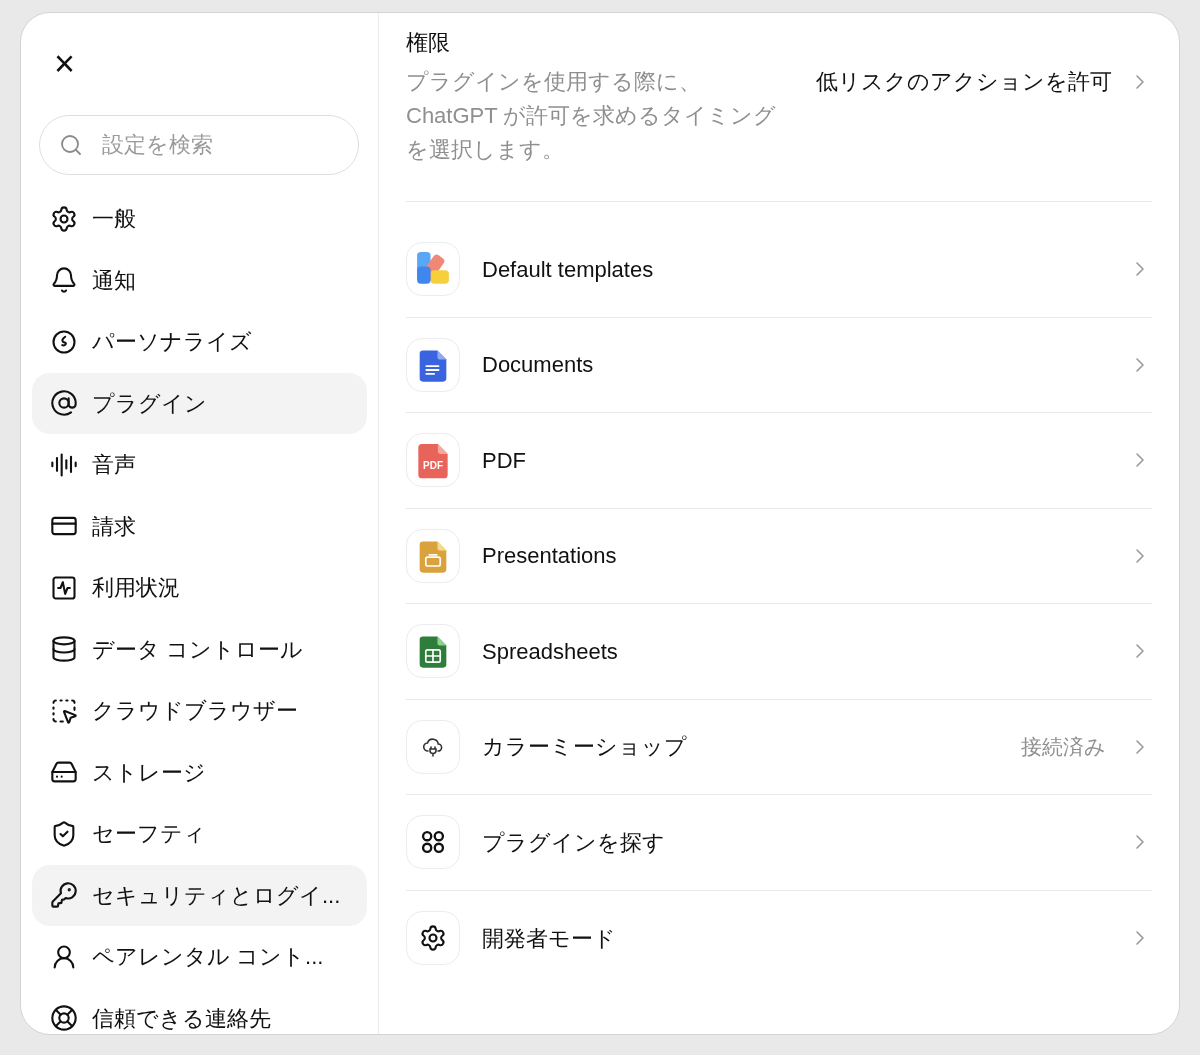 Image resolution: width=1200 pixels, height=1055 pixels. I want to click on close-button: ×, so click(58, 64).